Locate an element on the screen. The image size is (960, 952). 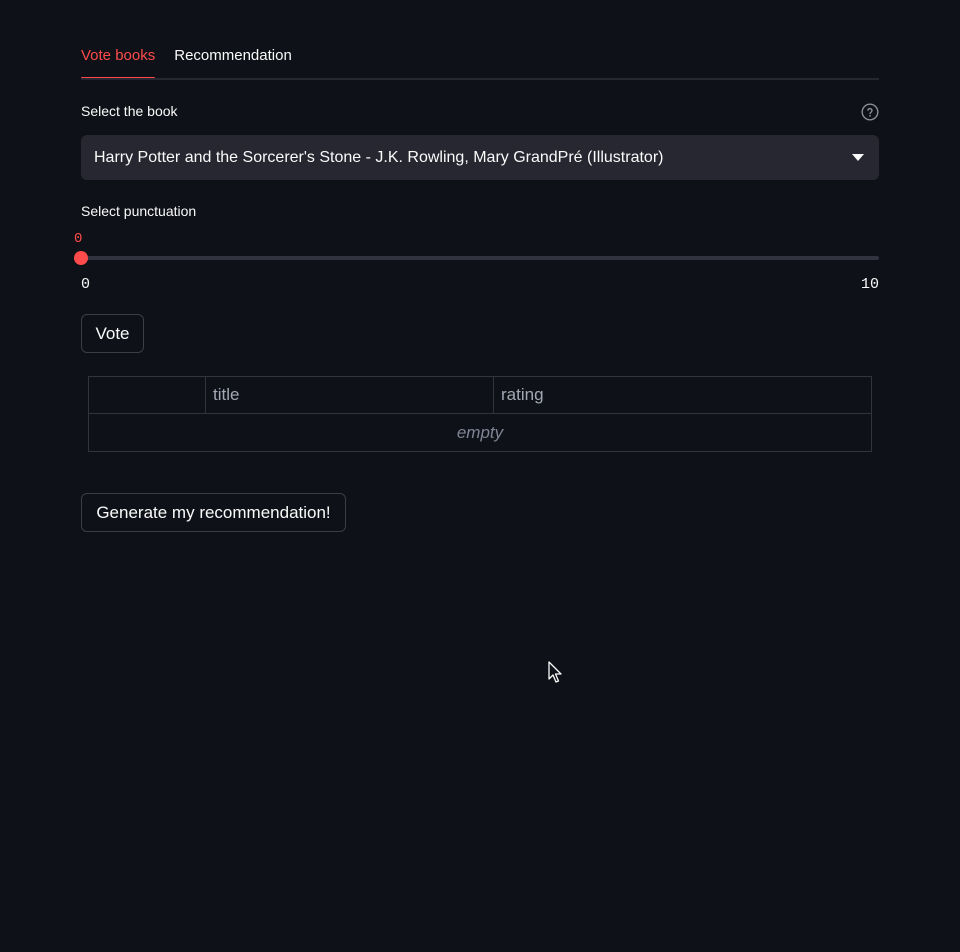
question-circle-icon is located at coordinates (870, 112).